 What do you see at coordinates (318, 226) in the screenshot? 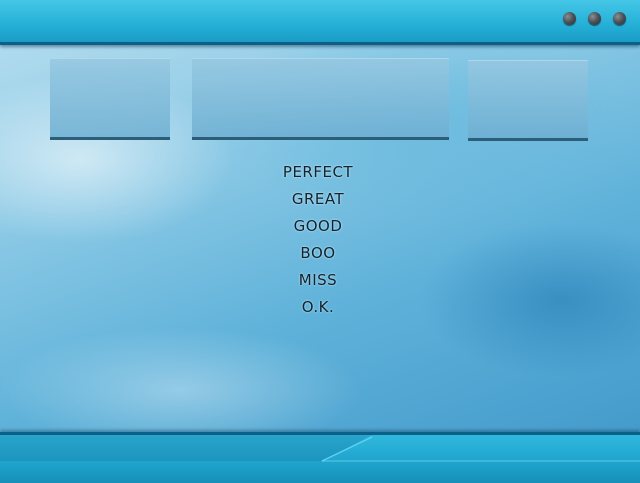
I see `judgment-good: GOOD` at bounding box center [318, 226].